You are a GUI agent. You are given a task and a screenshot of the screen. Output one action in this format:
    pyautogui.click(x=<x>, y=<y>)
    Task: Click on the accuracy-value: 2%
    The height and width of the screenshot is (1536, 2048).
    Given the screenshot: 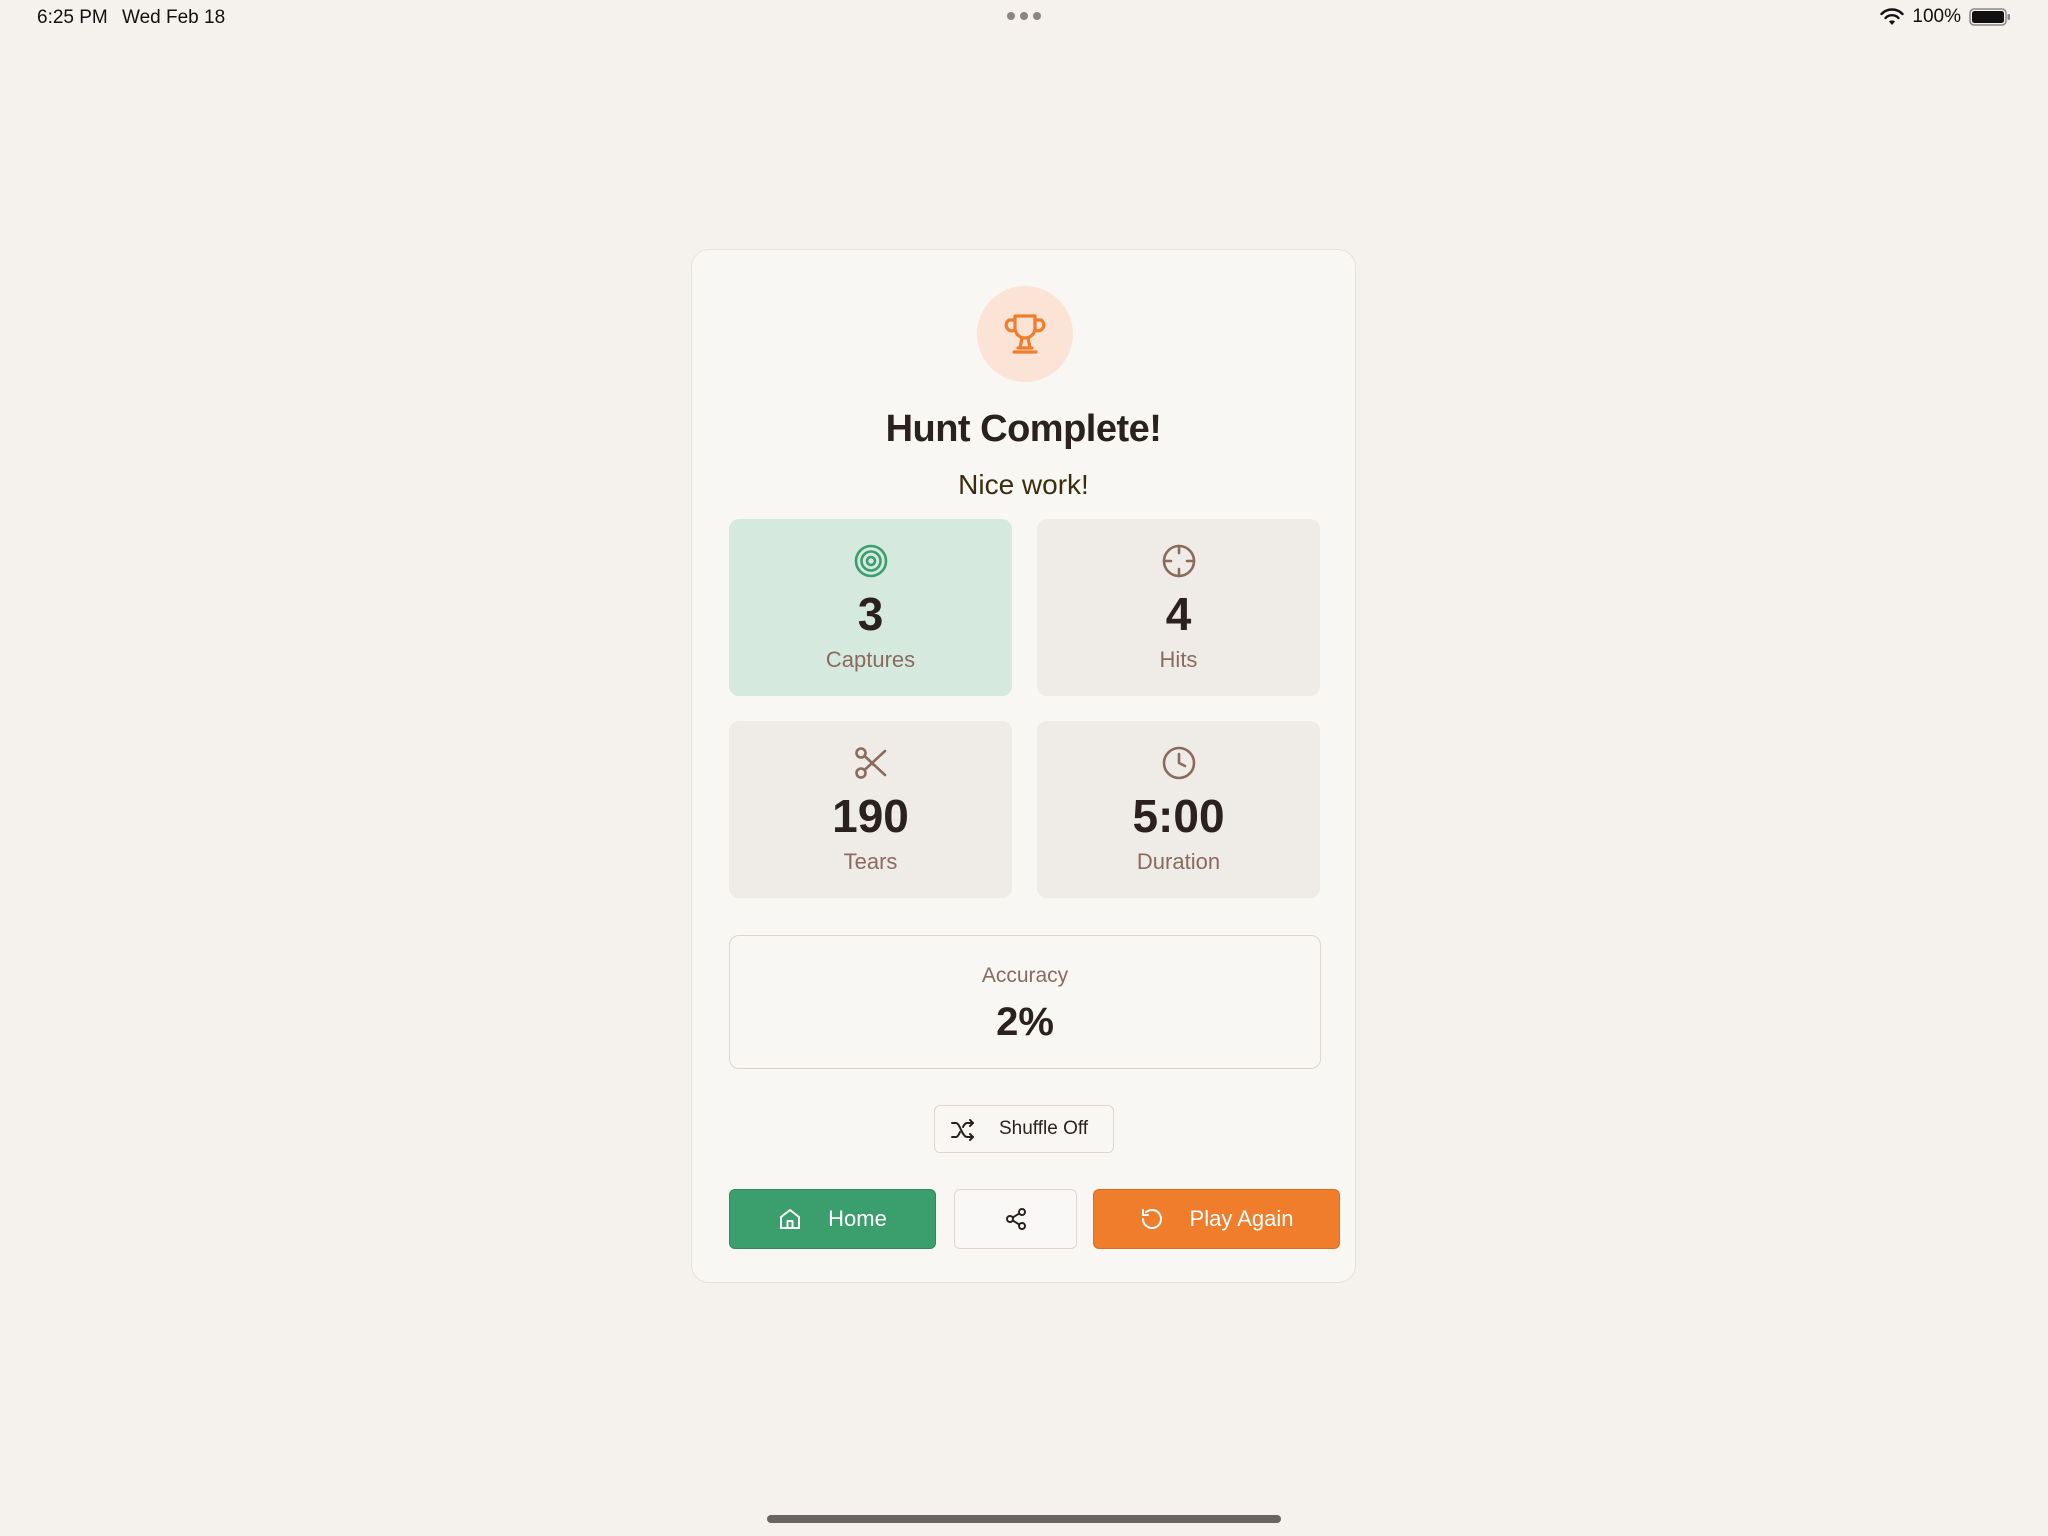 What is the action you would take?
    pyautogui.click(x=1025, y=1022)
    